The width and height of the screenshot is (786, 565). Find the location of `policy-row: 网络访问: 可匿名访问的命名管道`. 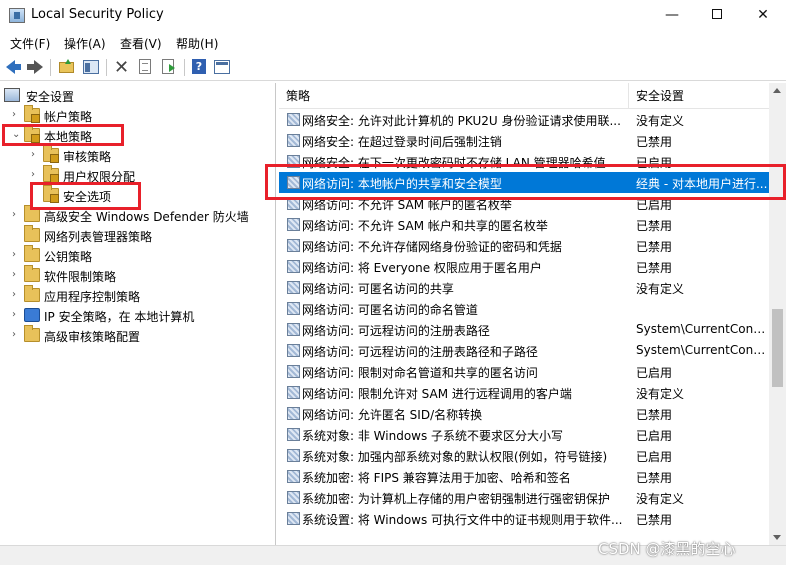

policy-row: 网络访问: 可匿名访问的命名管道 is located at coordinates (524, 308).